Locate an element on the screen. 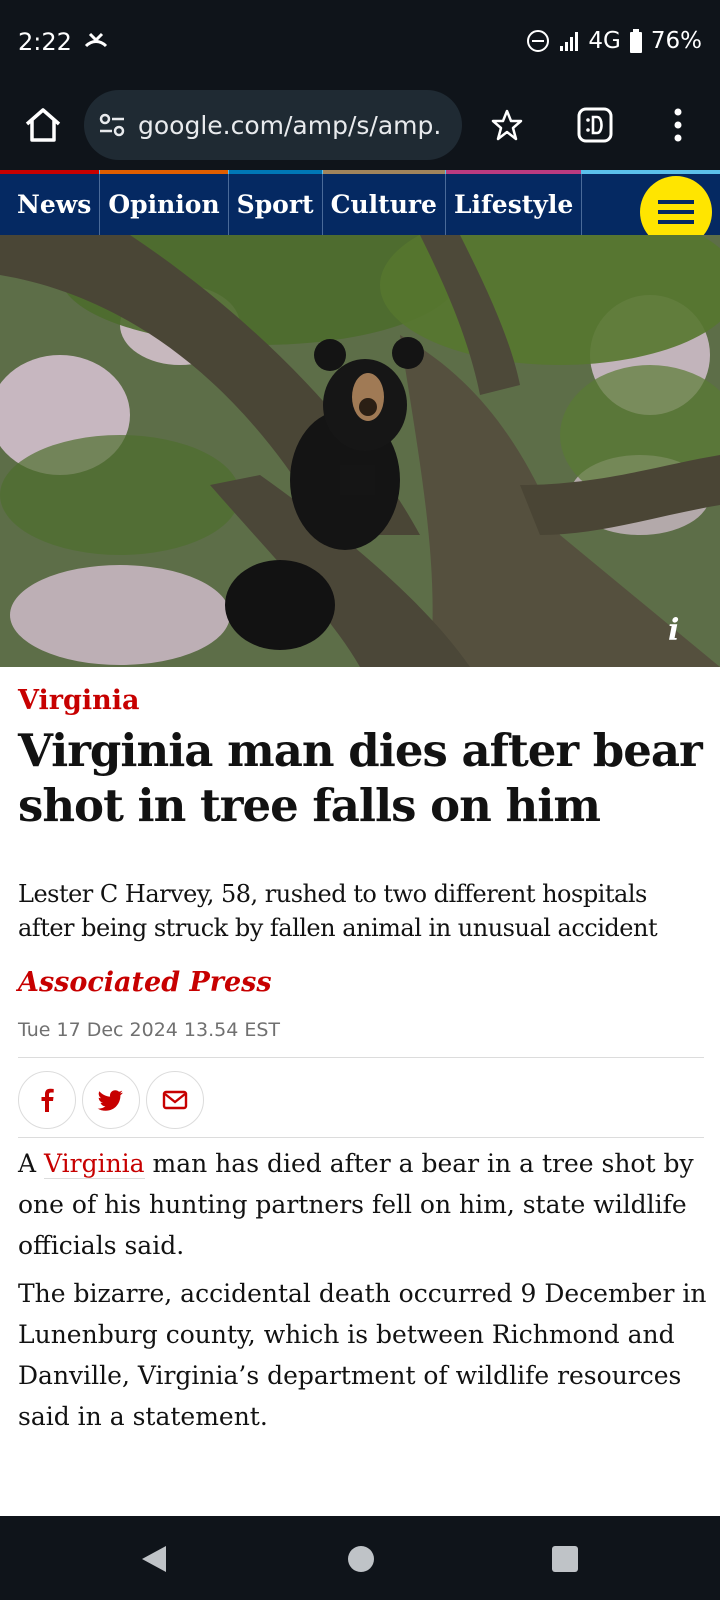  system-navigation-bar is located at coordinates (360, 1558).